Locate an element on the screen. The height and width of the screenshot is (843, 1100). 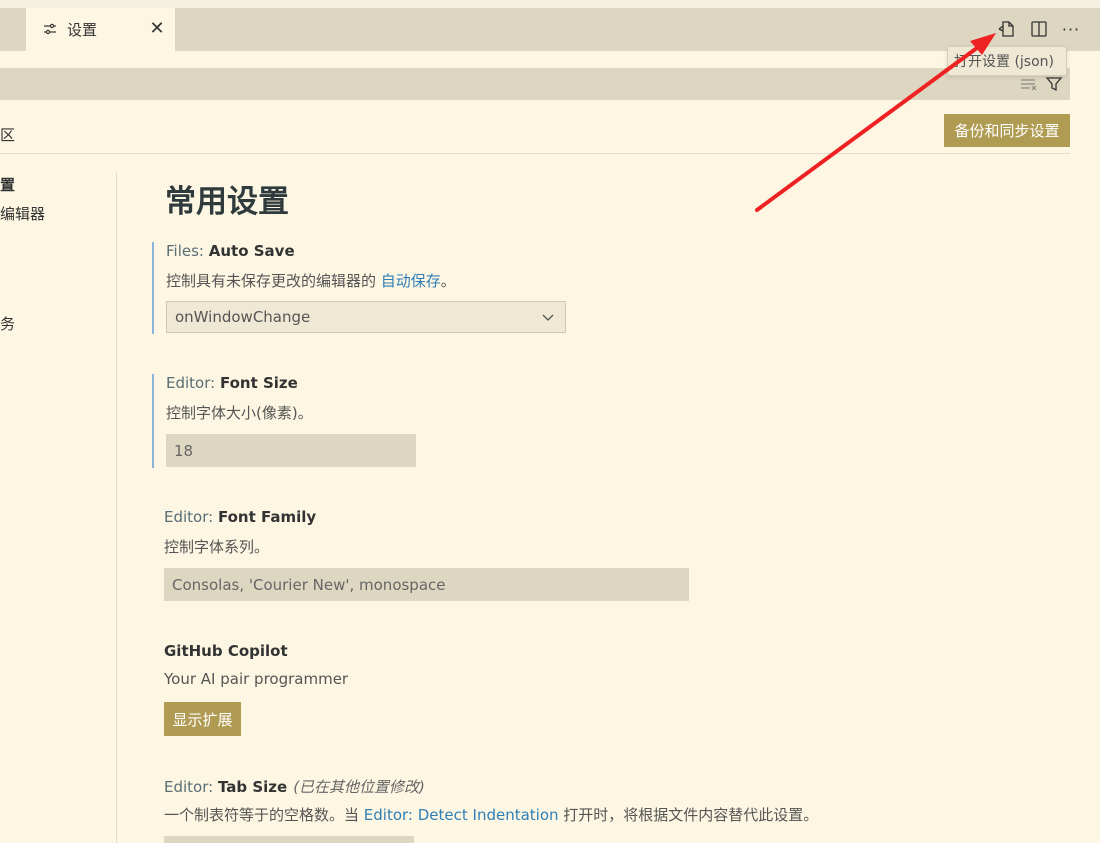
toc-separator is located at coordinates (116, 507).